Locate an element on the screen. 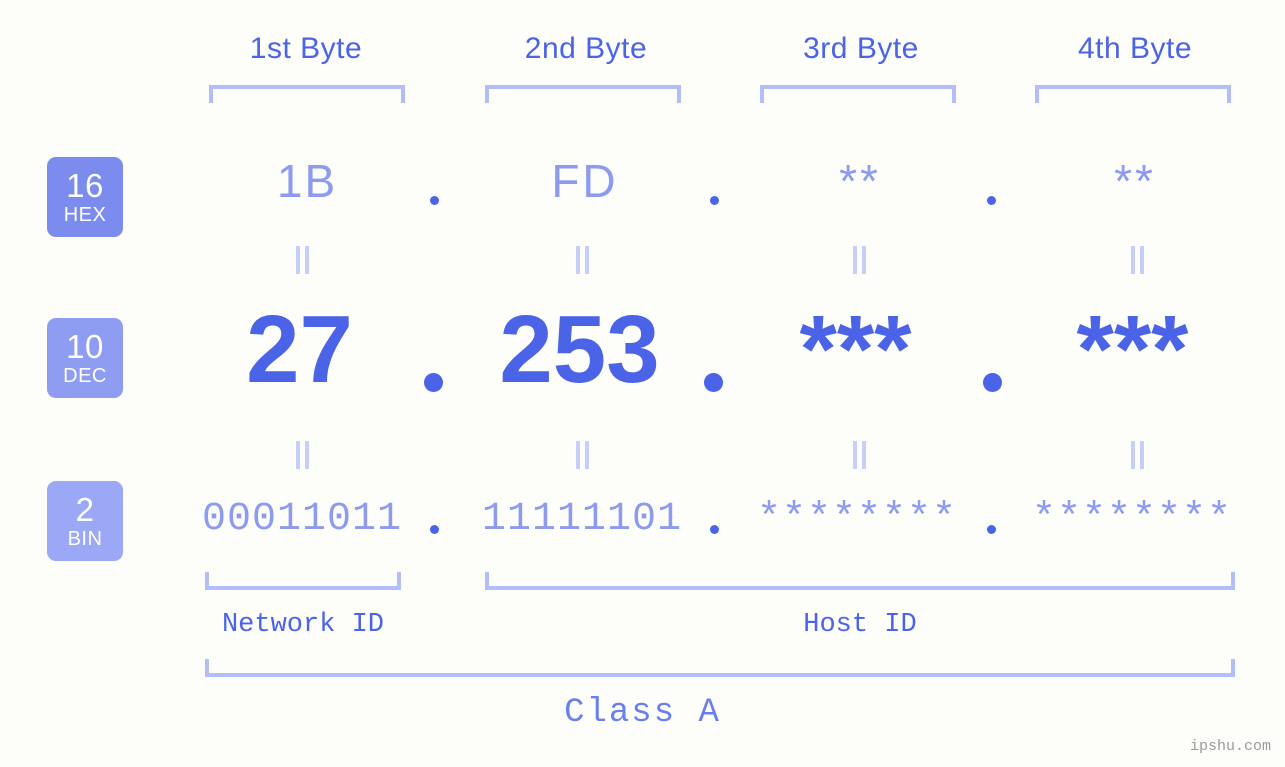  radix-badge-dec-unit: DEC is located at coordinates (85, 376).